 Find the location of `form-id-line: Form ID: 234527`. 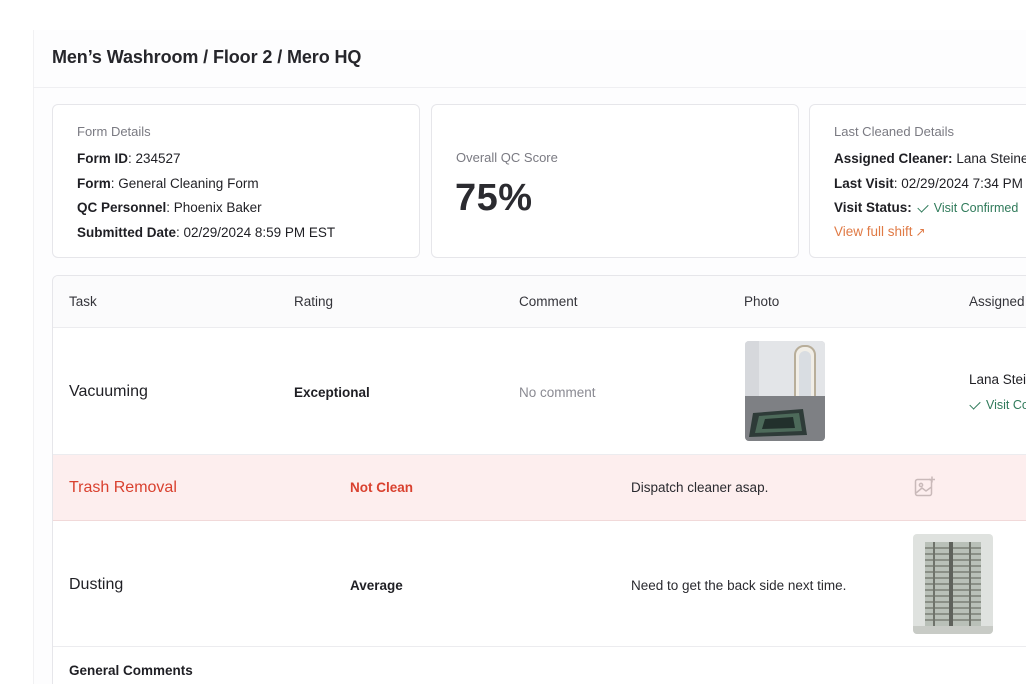

form-id-line: Form ID: 234527 is located at coordinates (129, 158).